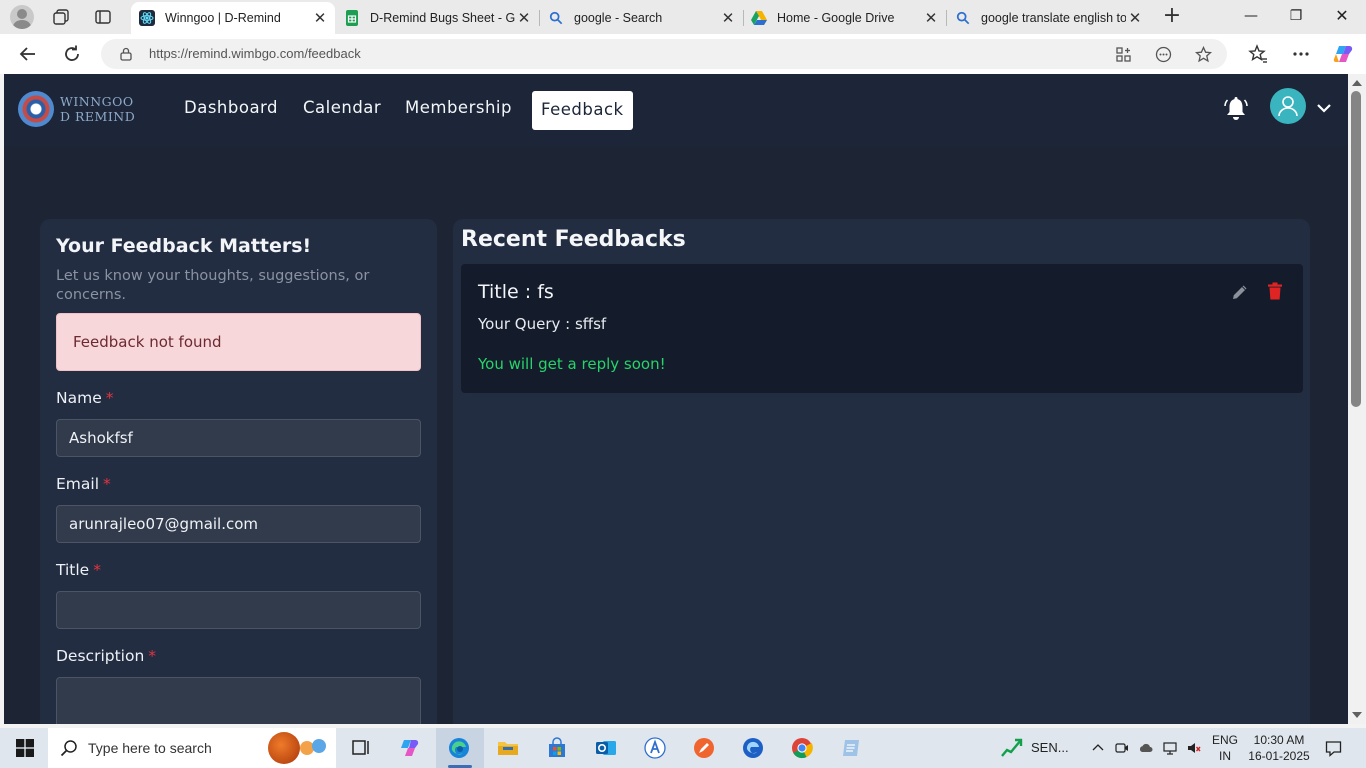 This screenshot has height=768, width=1366. I want to click on stock-chart-icon, so click(1012, 748).